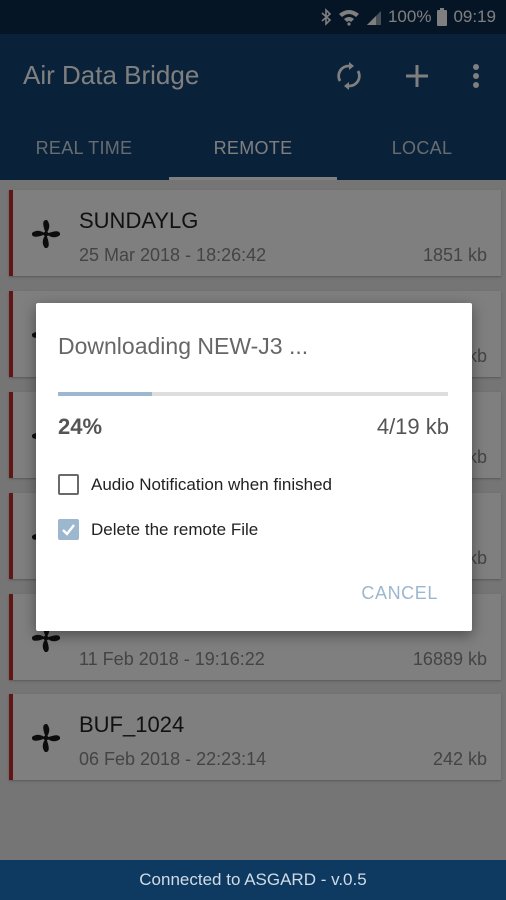 Image resolution: width=506 pixels, height=900 pixels. What do you see at coordinates (211, 484) in the screenshot?
I see `audio-notification-label: Audio Notification when finished` at bounding box center [211, 484].